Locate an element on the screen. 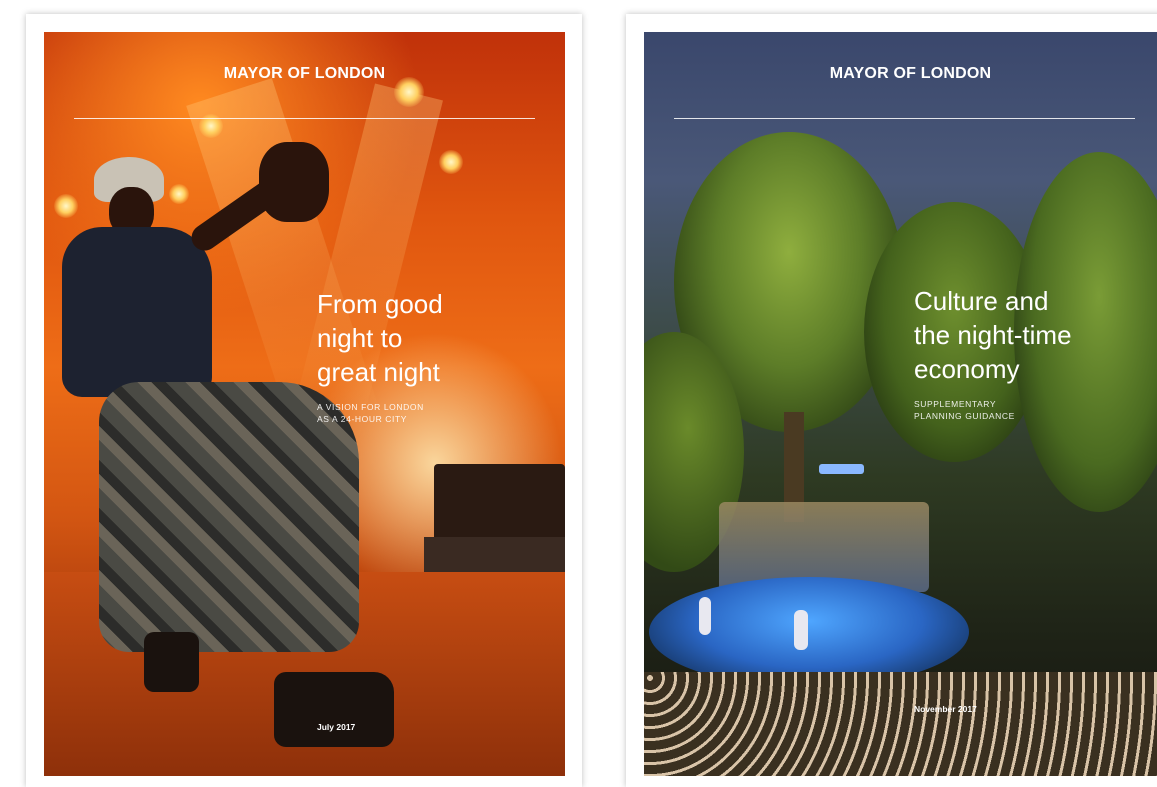  cover-subtitle-line: A VISION FOR LONDON is located at coordinates (370, 407).